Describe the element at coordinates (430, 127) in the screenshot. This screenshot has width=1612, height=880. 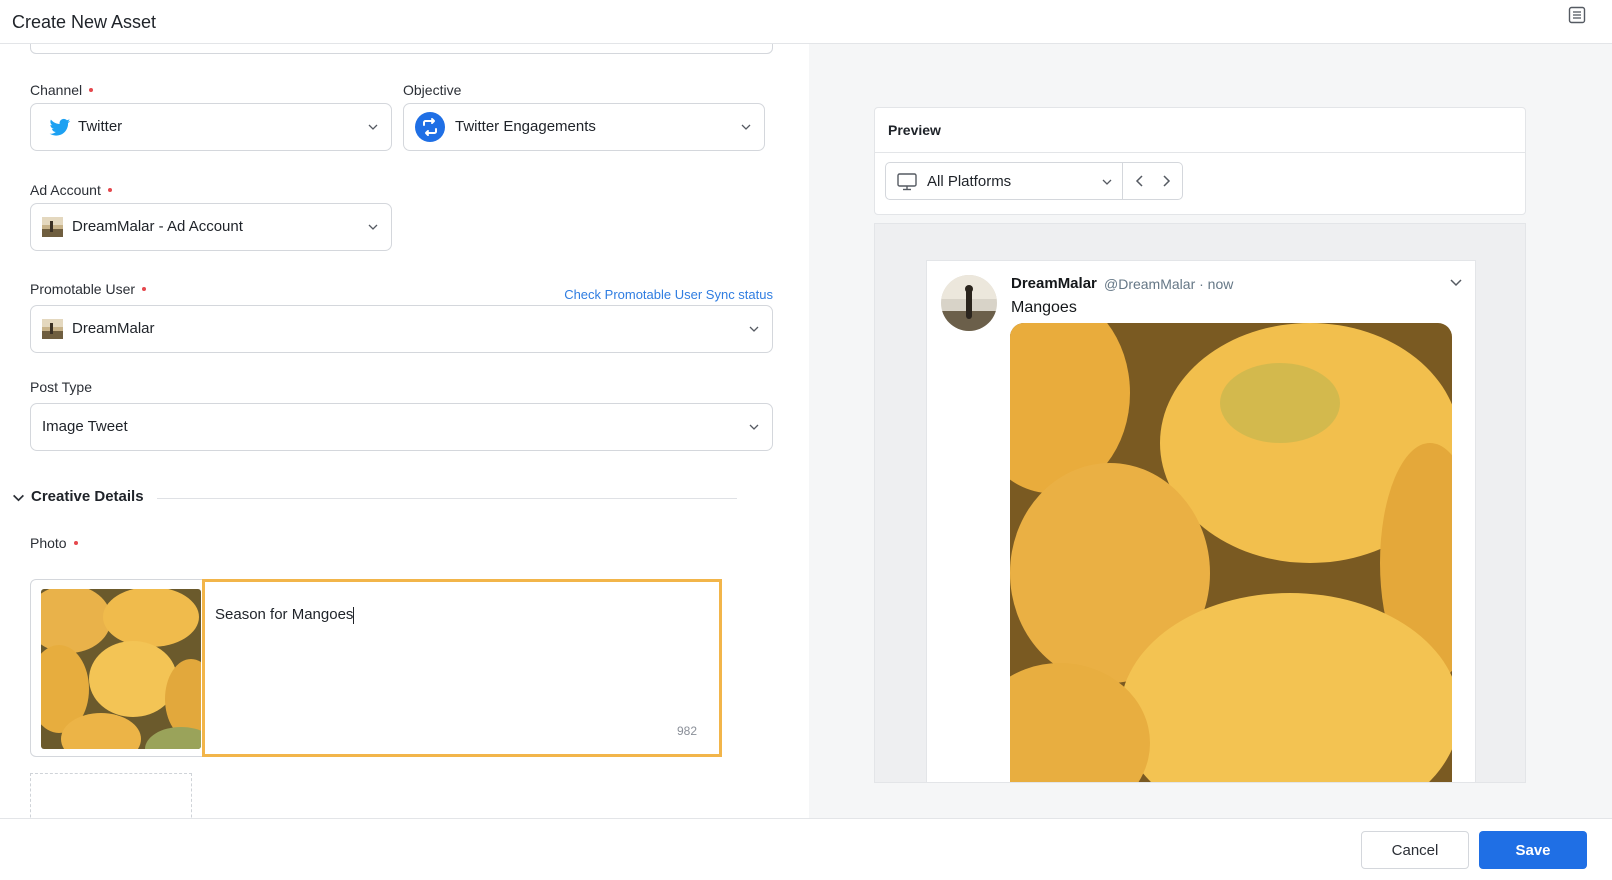
I see `retweet-icon` at that location.